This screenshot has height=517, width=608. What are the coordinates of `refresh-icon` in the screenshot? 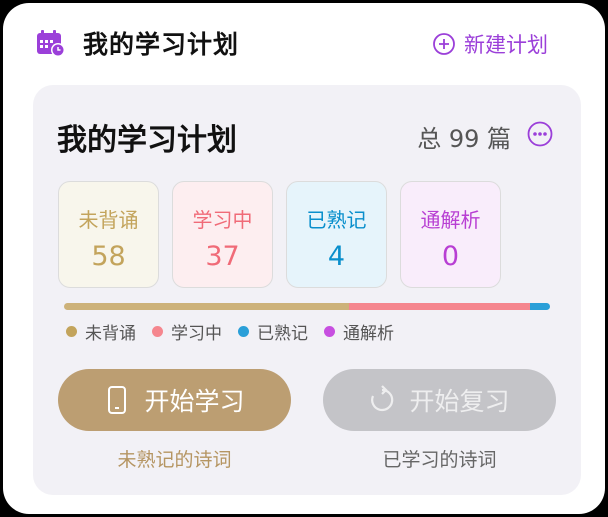 It's located at (382, 398).